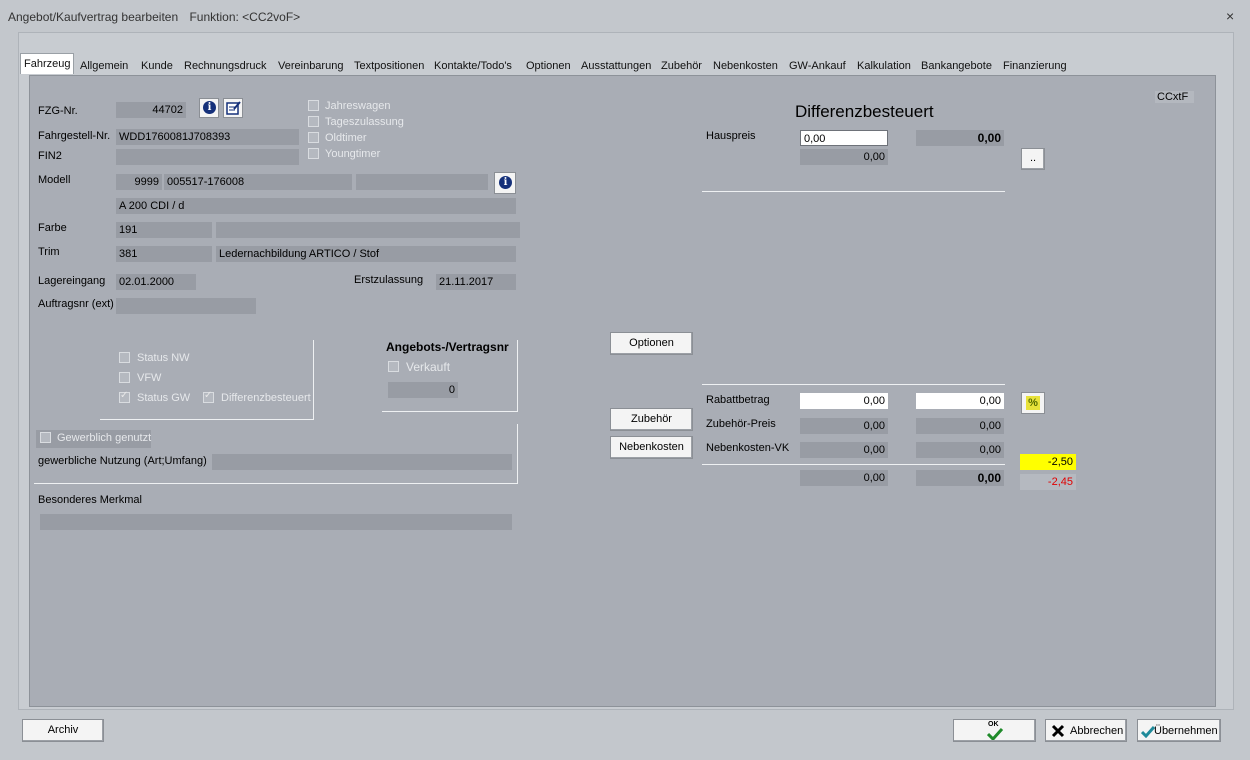  I want to click on tab-kunde: Kunde, so click(157, 65).